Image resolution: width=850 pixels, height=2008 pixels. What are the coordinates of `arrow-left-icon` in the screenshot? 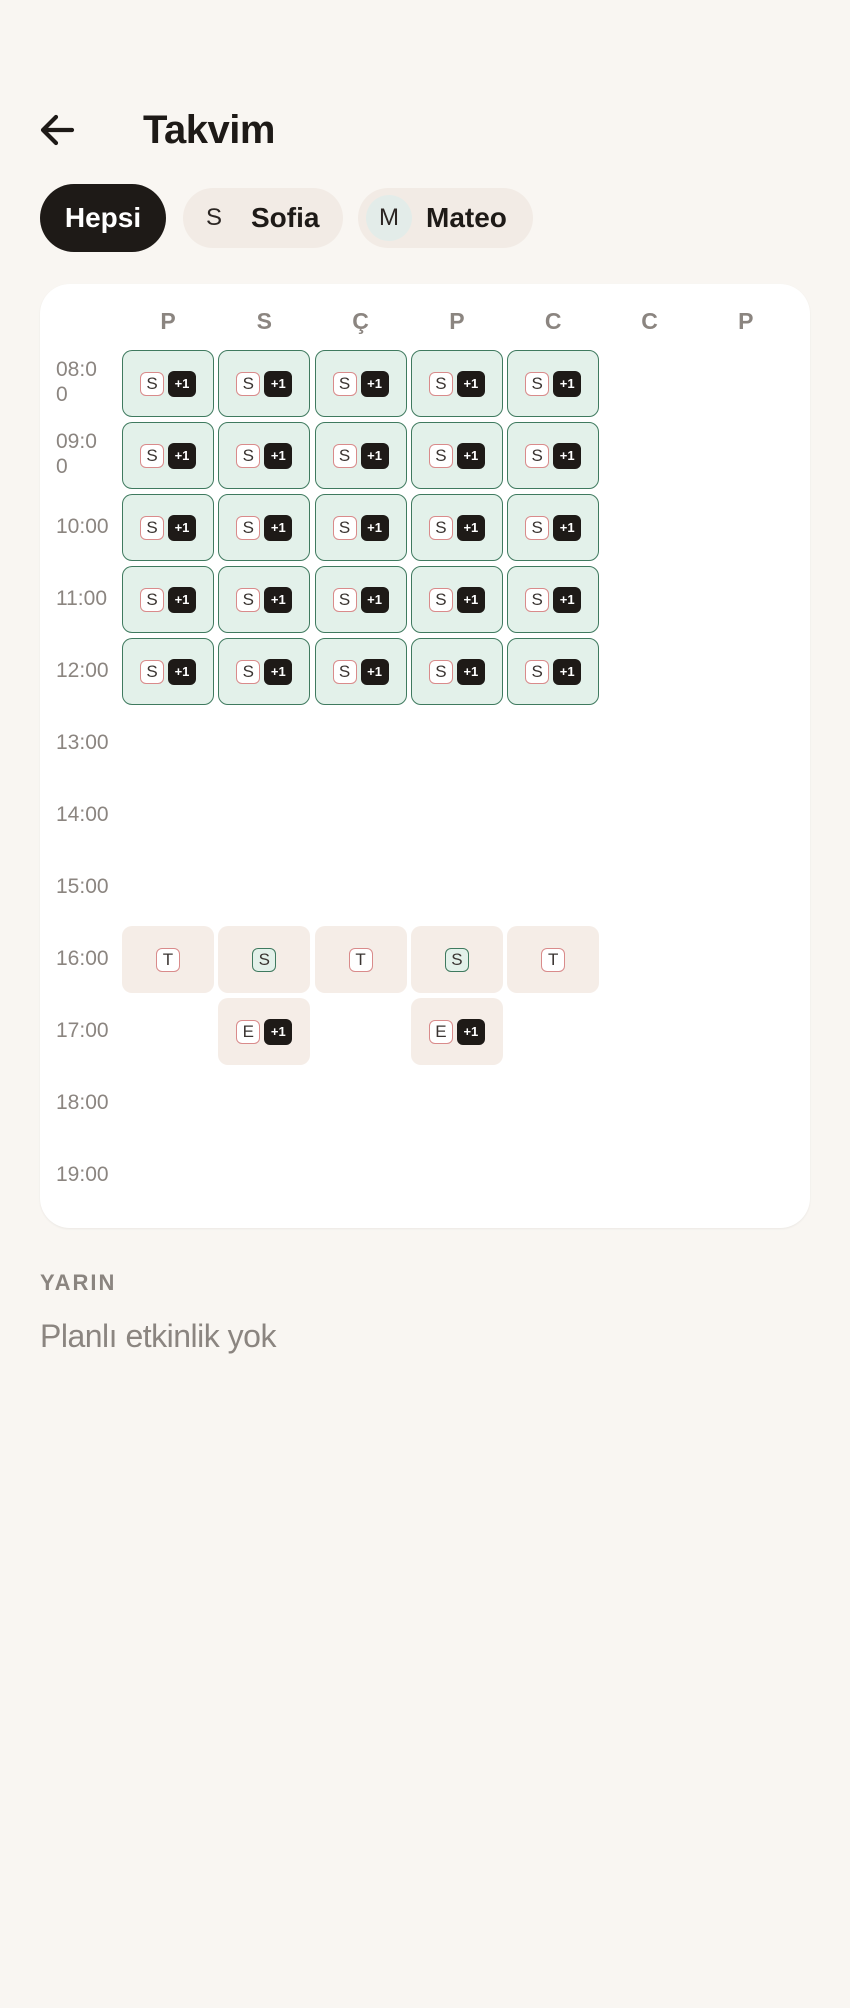 It's located at (57, 130).